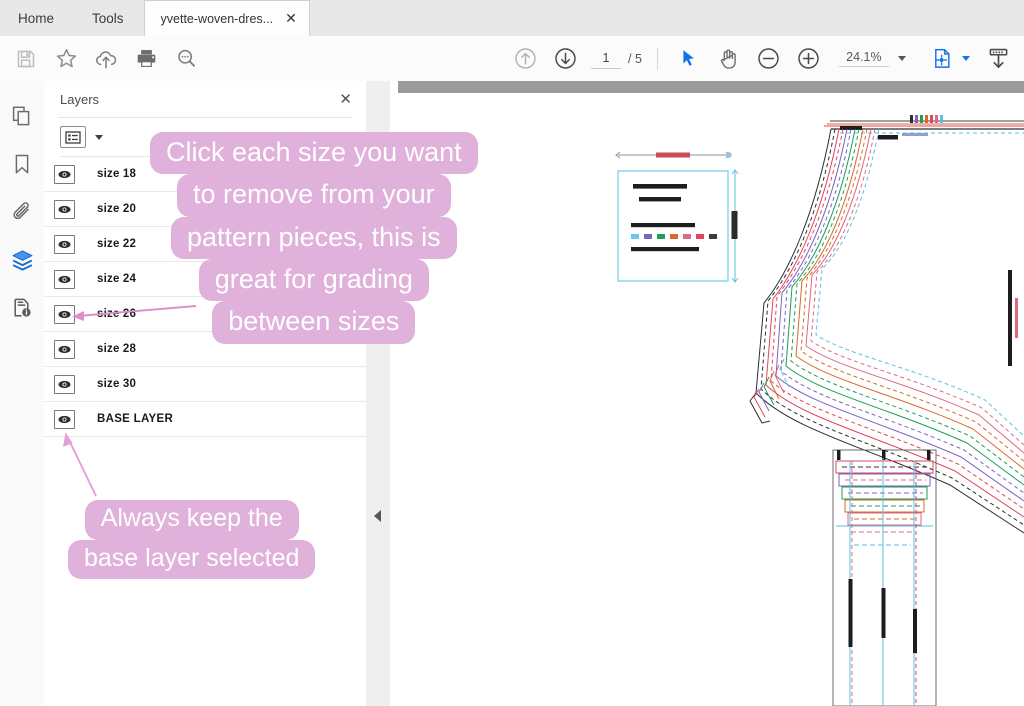  I want to click on page-top-edge, so click(711, 87).